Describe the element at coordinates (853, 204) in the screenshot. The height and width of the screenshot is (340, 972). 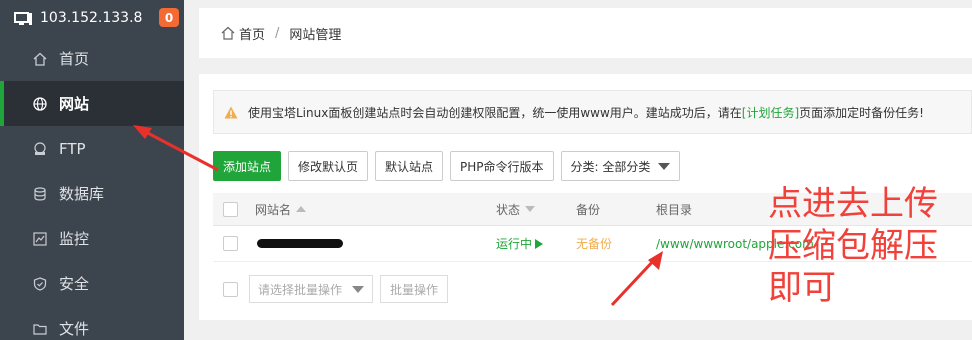
I see `annotation-line: 点进去上传` at that location.